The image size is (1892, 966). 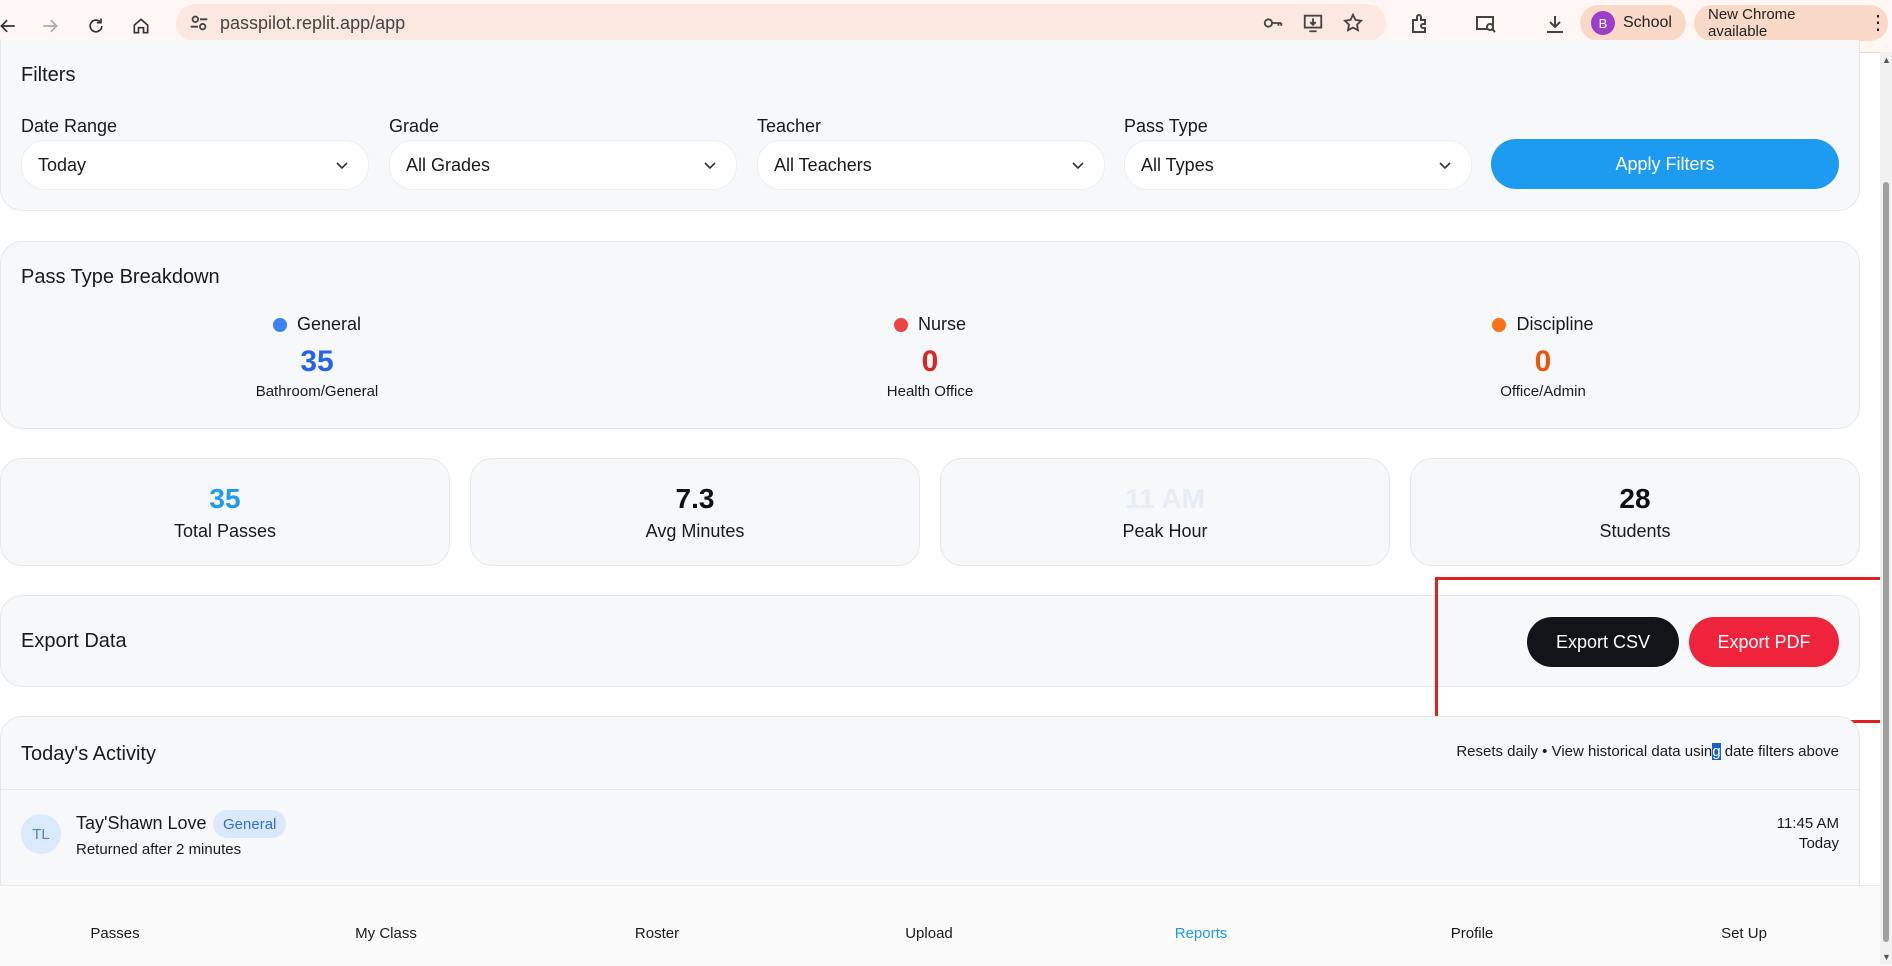 What do you see at coordinates (1165, 531) in the screenshot?
I see `stat-peak-hour-label: Peak Hour` at bounding box center [1165, 531].